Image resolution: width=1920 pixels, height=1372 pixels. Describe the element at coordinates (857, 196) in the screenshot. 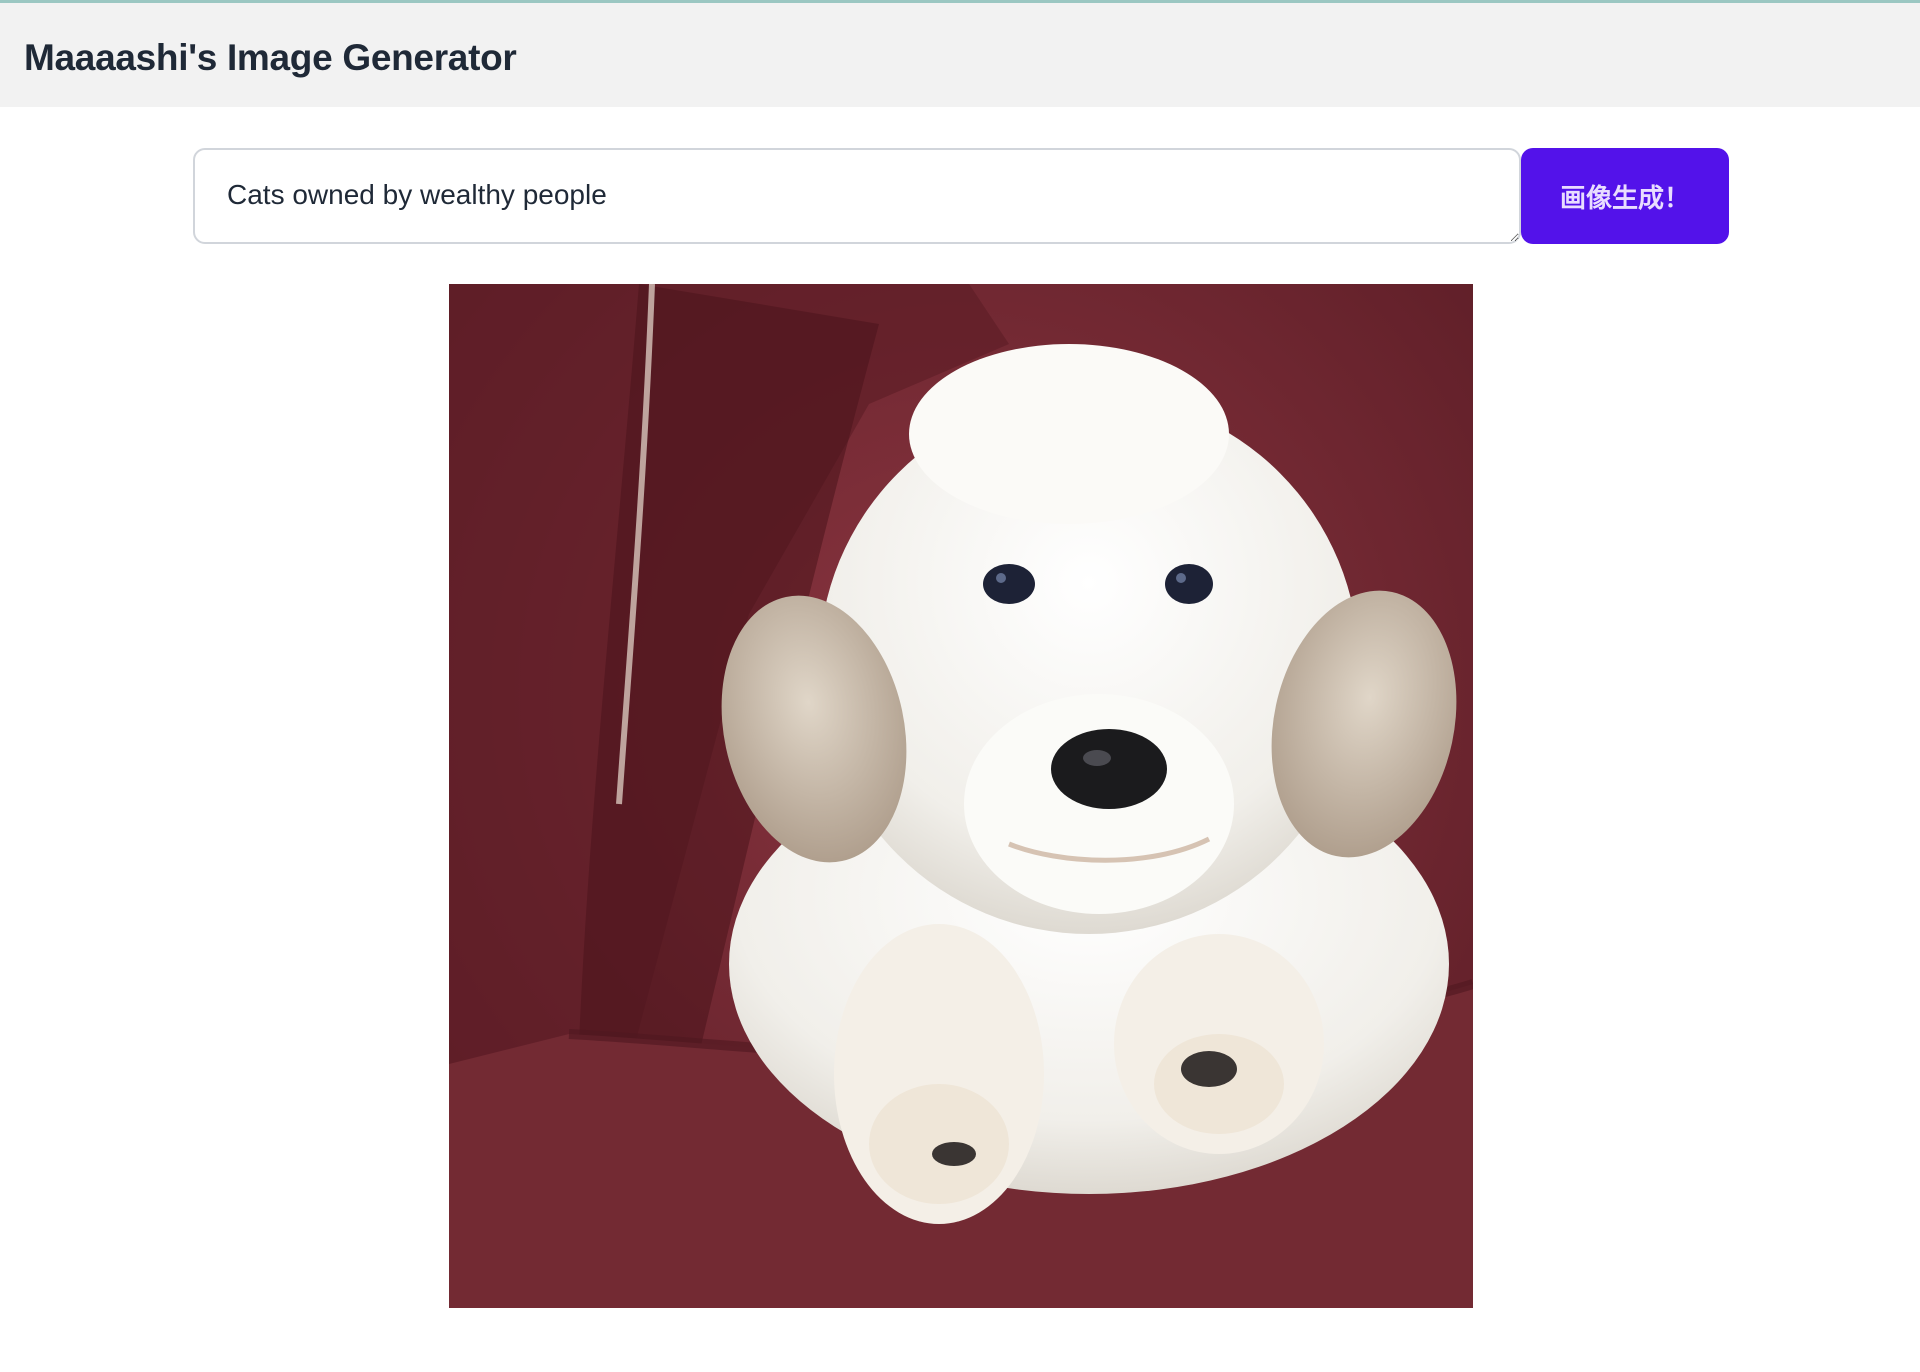

I see `prompt-input: Cats owned by wealthy people` at that location.